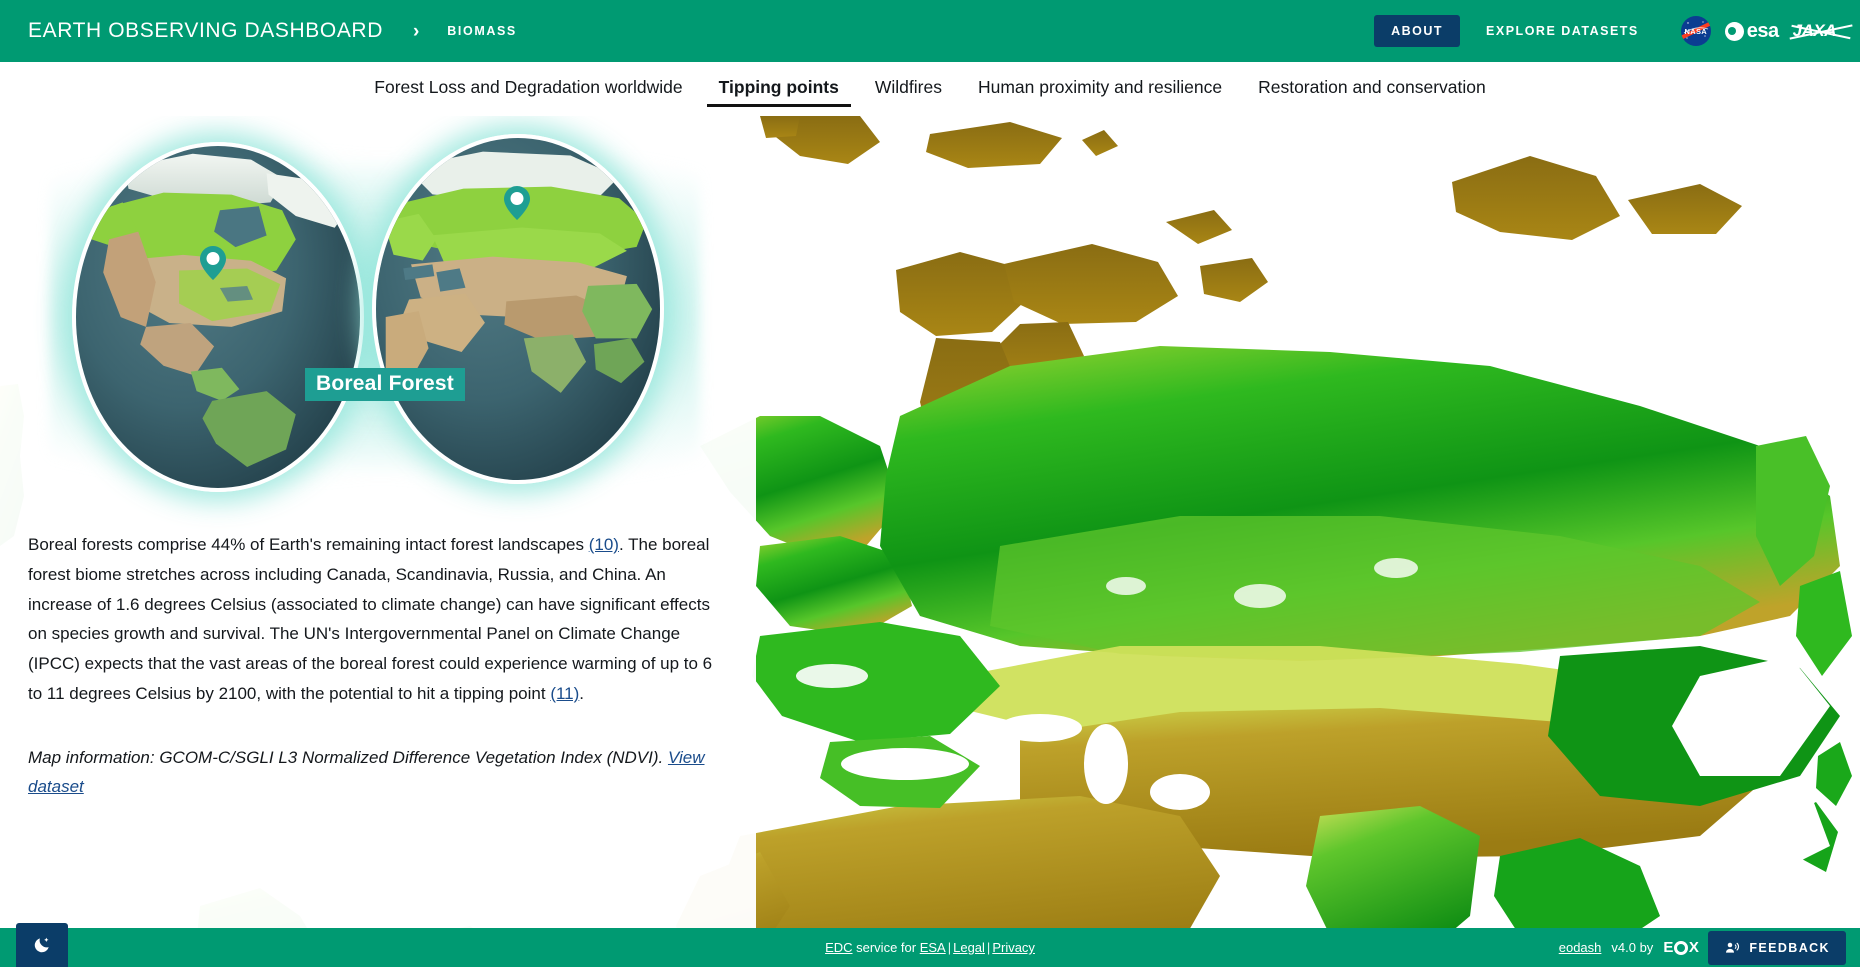 The height and width of the screenshot is (967, 1860). I want to click on privacy-link: Privacy, so click(1013, 947).